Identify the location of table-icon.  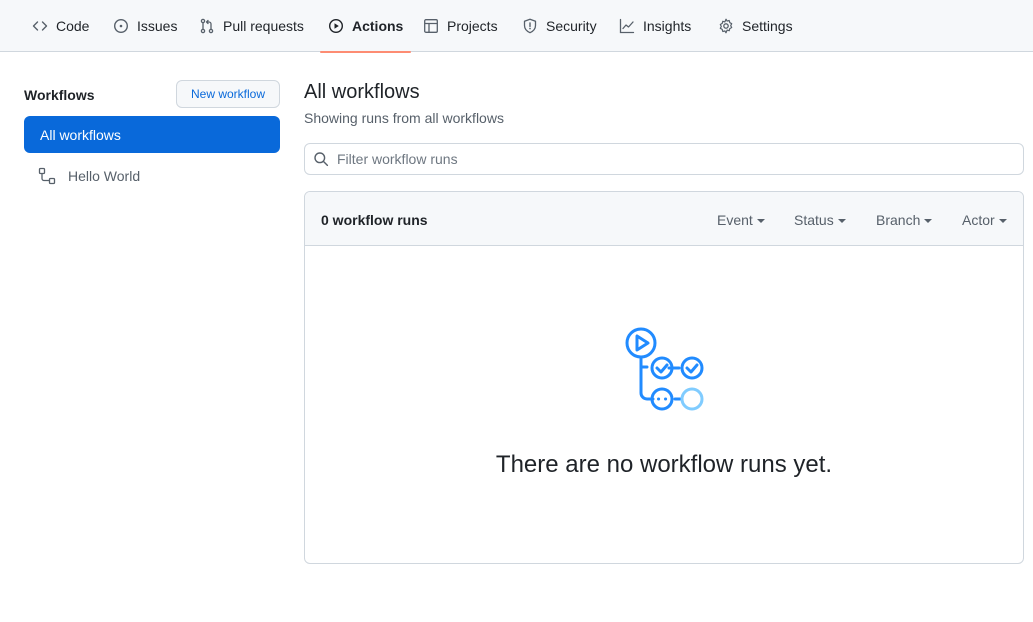
(431, 26).